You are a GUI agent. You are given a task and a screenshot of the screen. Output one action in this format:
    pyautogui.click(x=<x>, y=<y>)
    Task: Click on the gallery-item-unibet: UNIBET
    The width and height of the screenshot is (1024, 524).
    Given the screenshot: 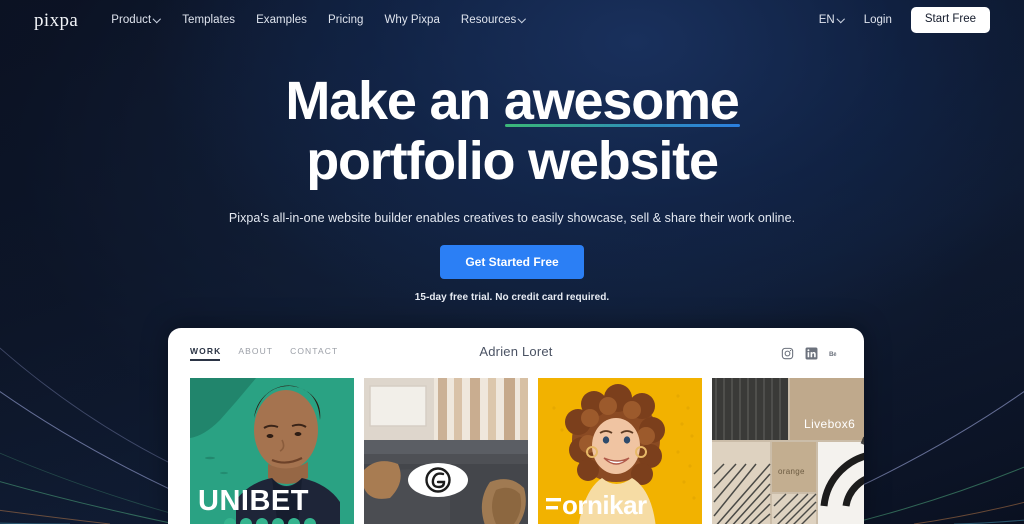 What is the action you would take?
    pyautogui.click(x=272, y=451)
    